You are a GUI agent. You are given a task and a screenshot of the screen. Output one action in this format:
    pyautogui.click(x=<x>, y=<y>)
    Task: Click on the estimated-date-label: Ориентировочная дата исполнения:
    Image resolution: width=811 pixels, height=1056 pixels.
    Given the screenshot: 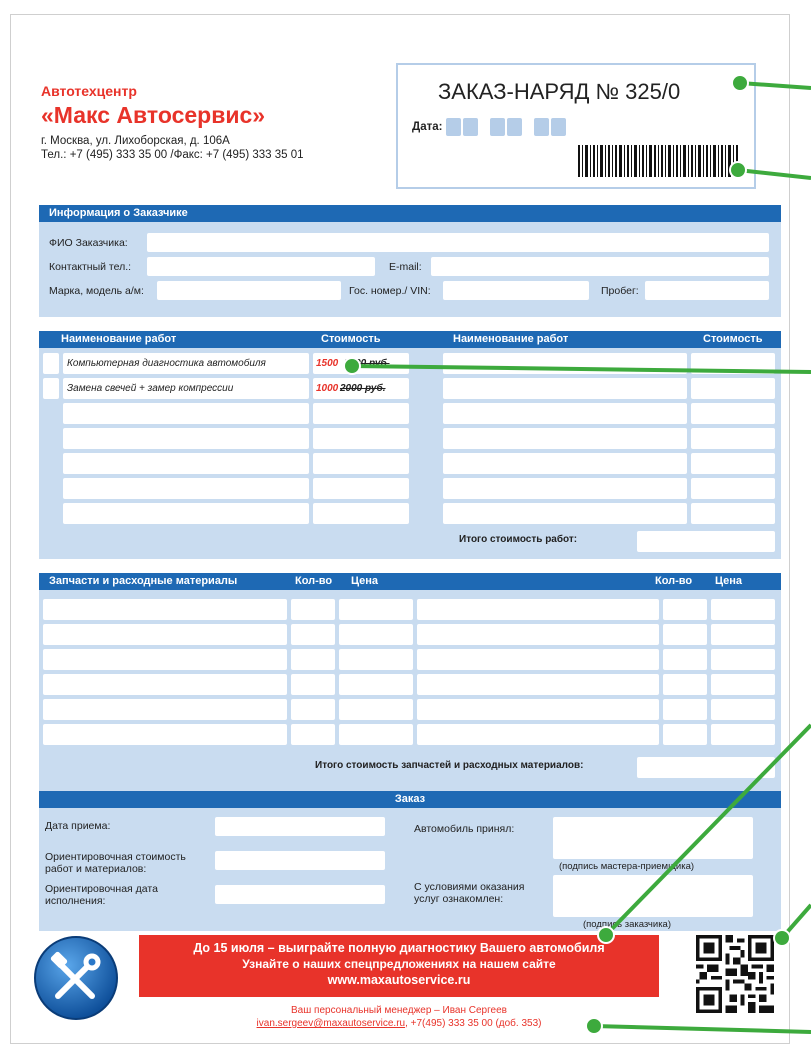 What is the action you would take?
    pyautogui.click(x=101, y=895)
    